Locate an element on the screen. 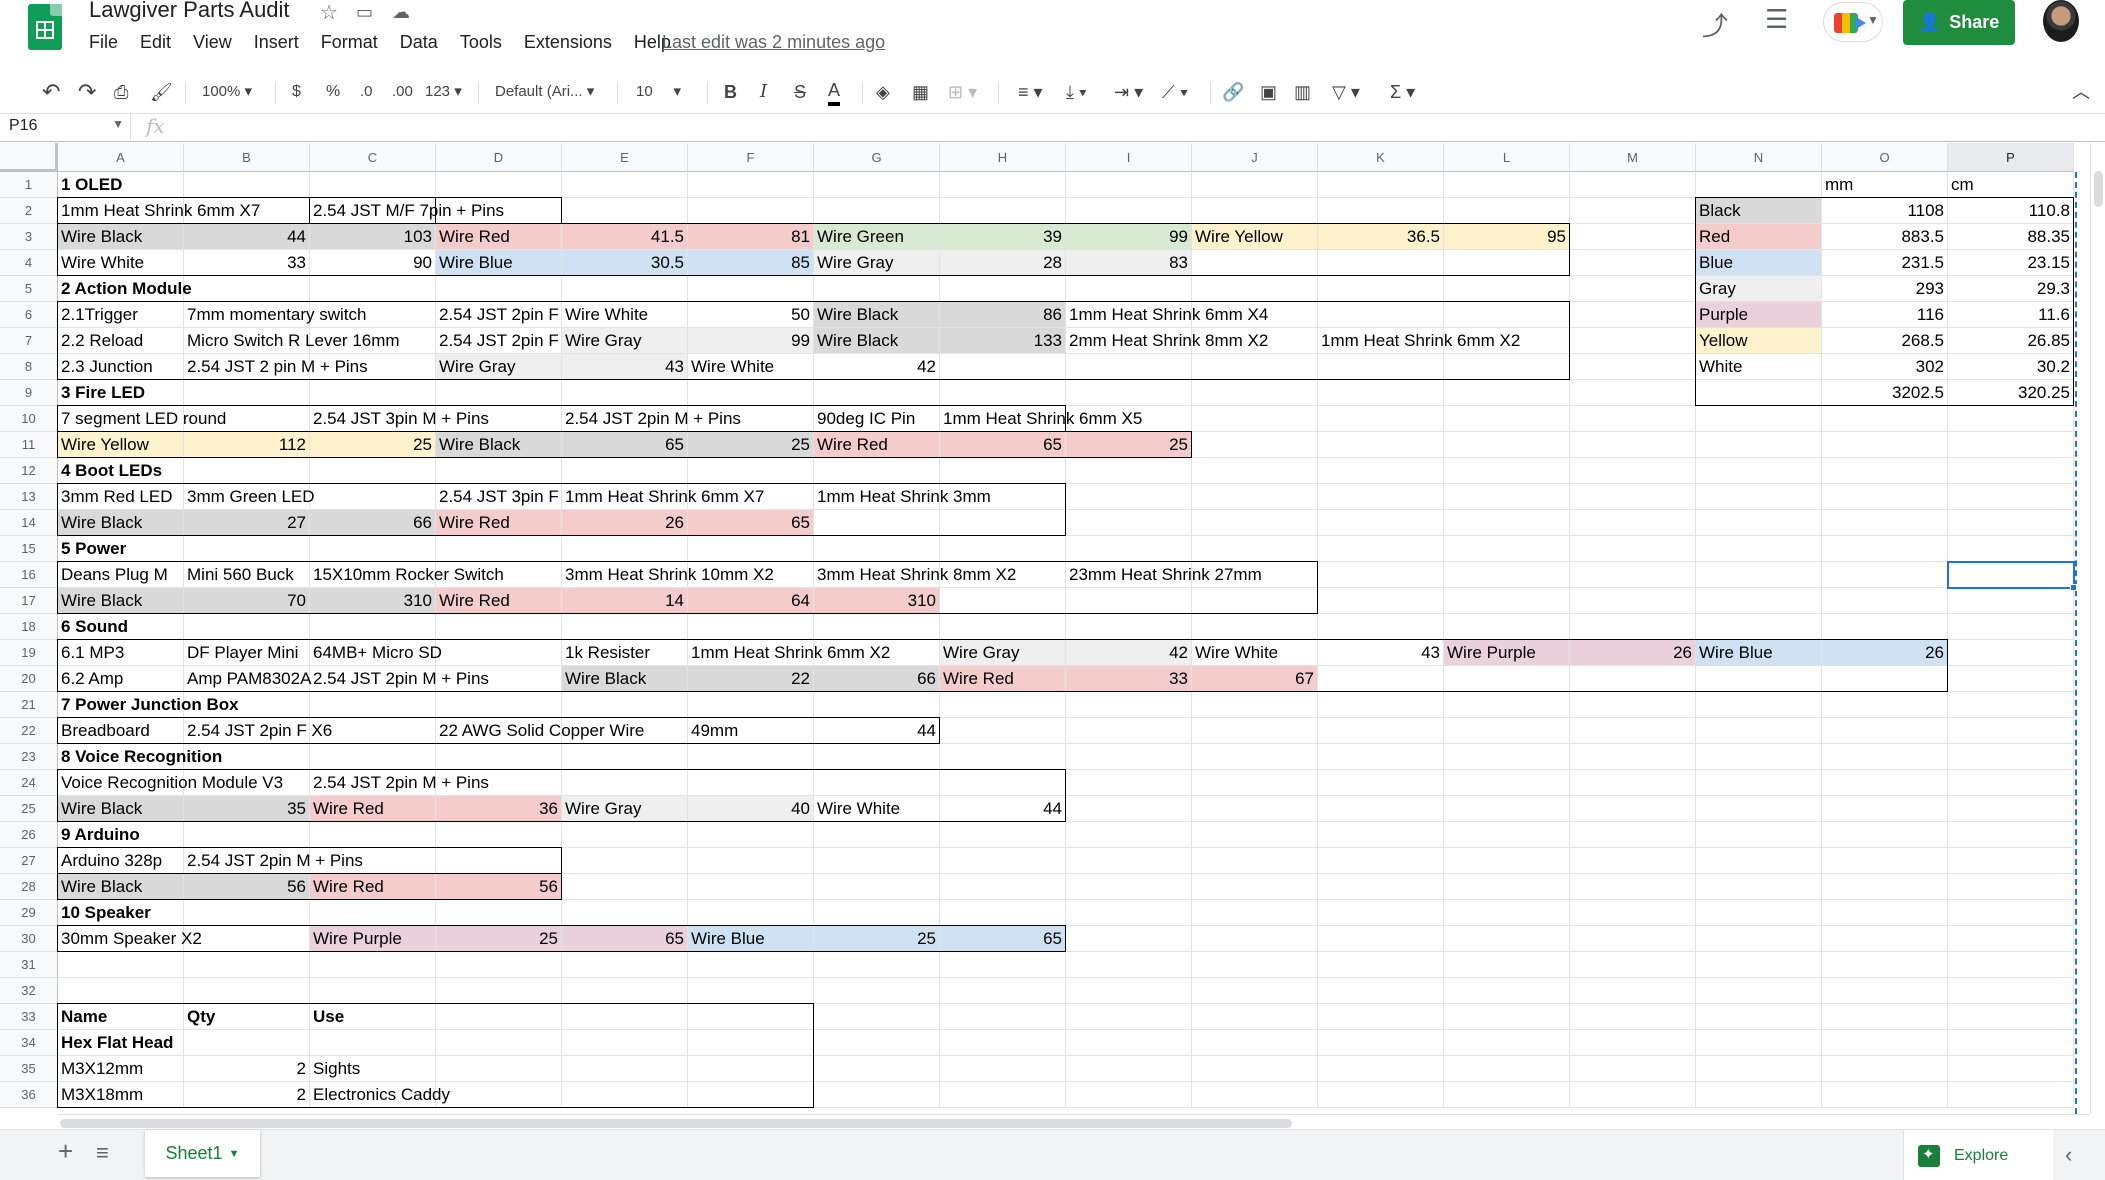 The width and height of the screenshot is (2105, 1180). cell-o7: 268.5 is located at coordinates (1885, 341).